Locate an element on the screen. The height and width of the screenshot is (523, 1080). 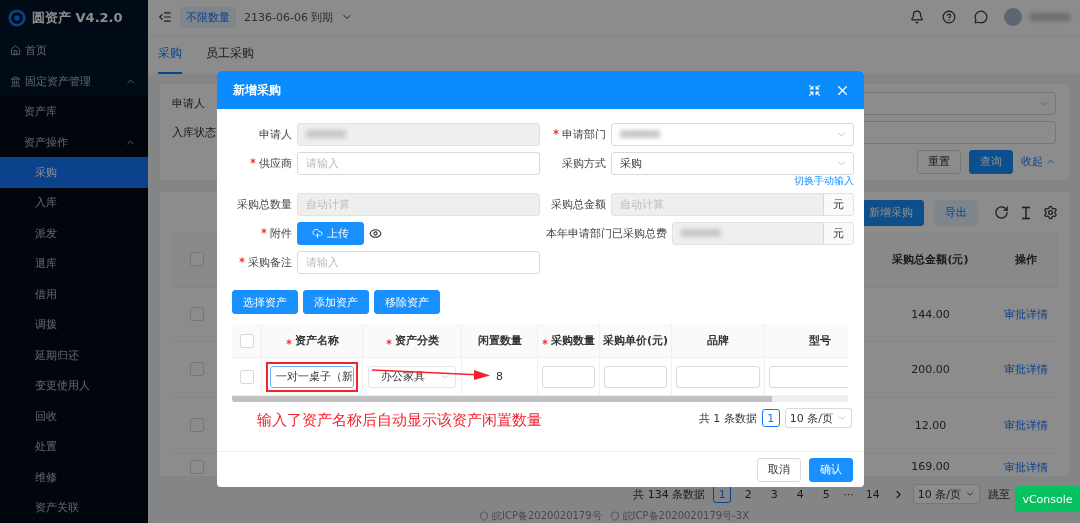
page-number: 5 is located at coordinates (826, 494).